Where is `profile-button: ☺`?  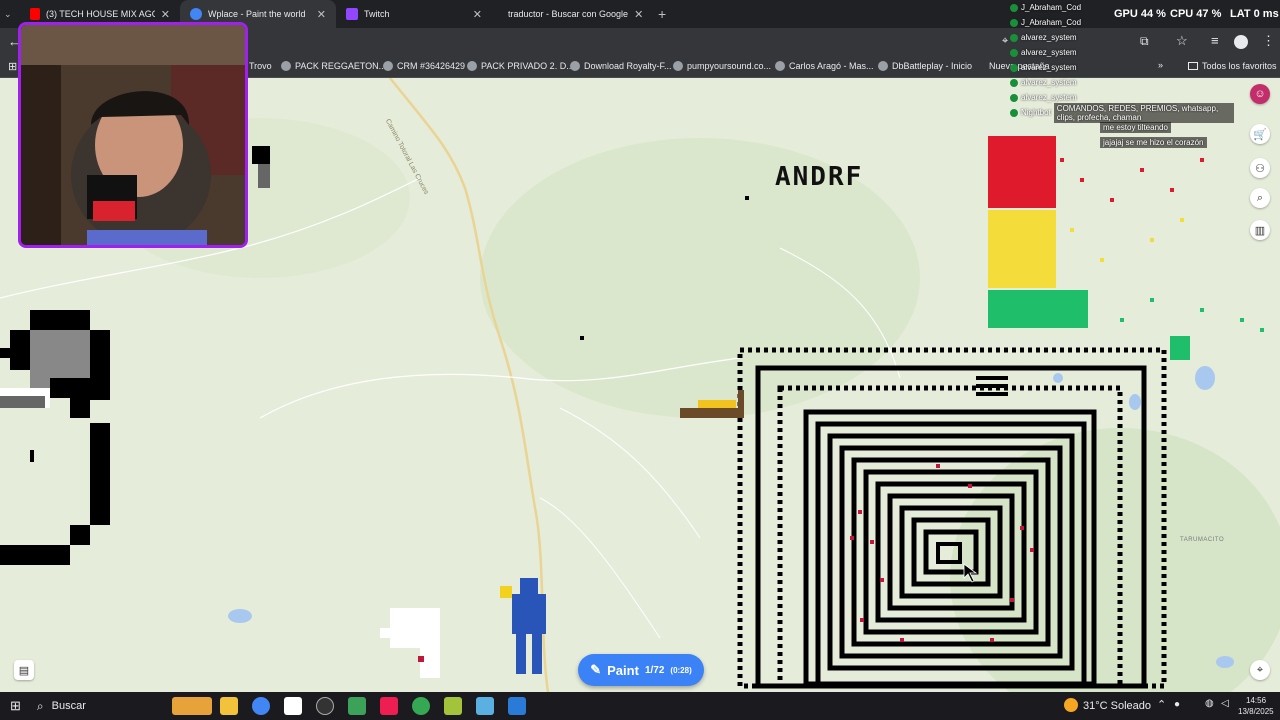 profile-button: ☺ is located at coordinates (1260, 94).